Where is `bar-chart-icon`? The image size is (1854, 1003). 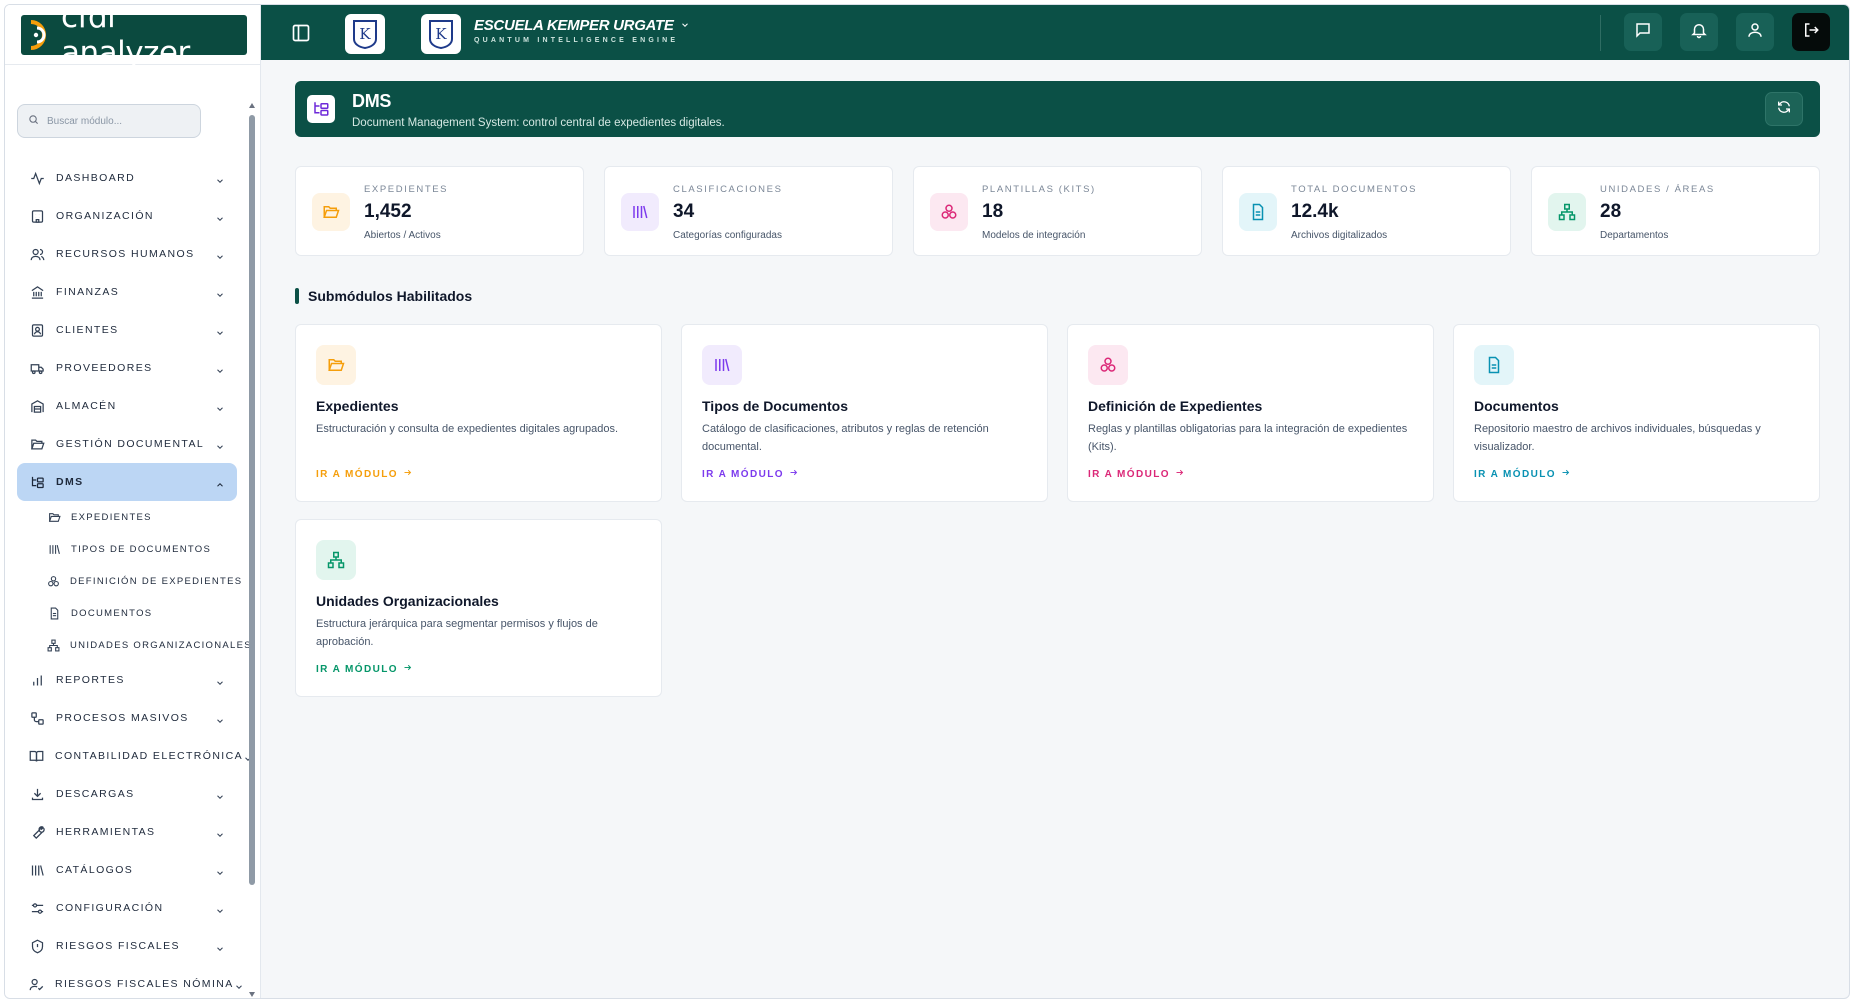
bar-chart-icon is located at coordinates (37, 680).